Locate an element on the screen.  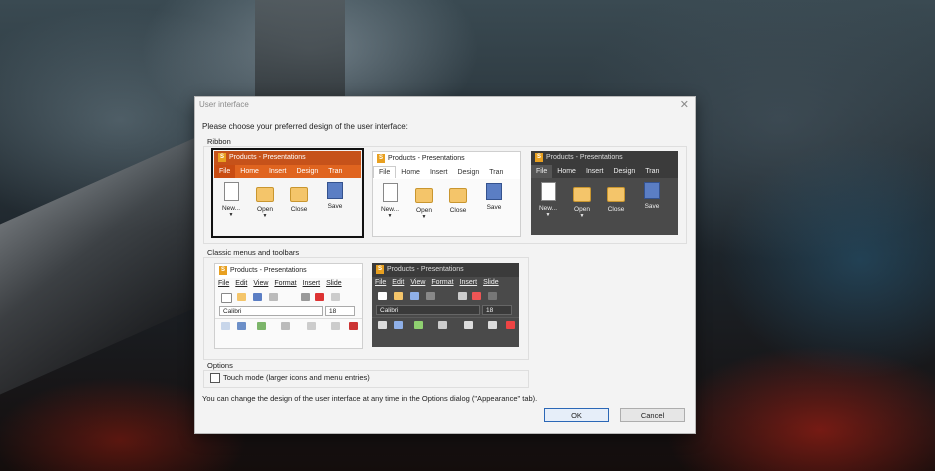
symbol-icon is located at coordinates (492, 325).